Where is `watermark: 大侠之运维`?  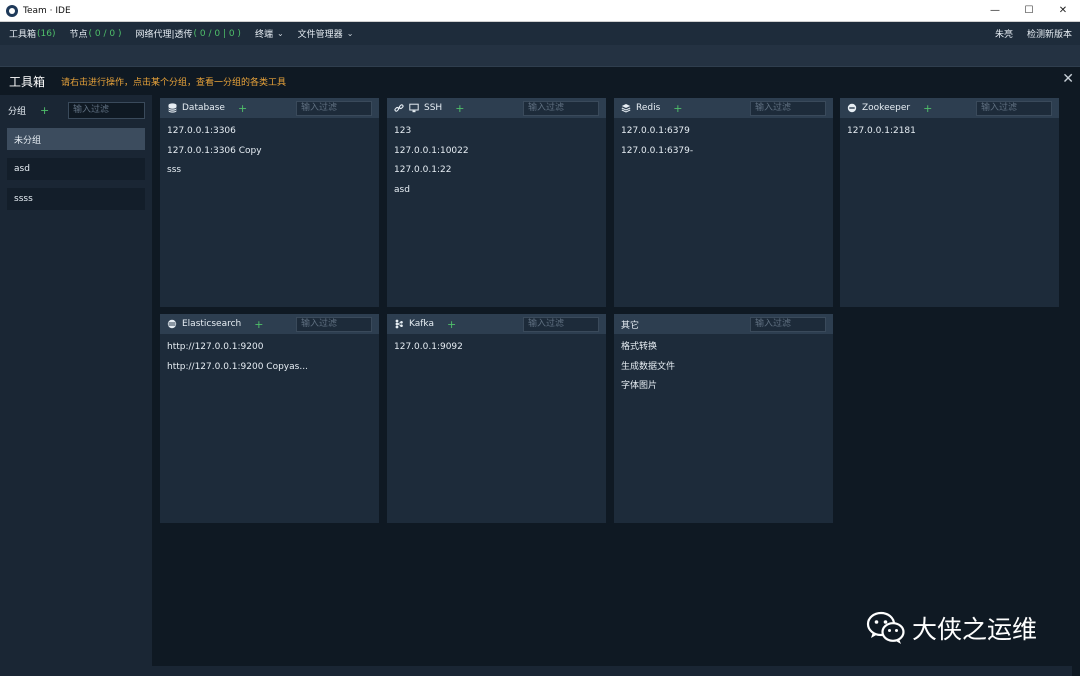
watermark: 大侠之运维 is located at coordinates (951, 628).